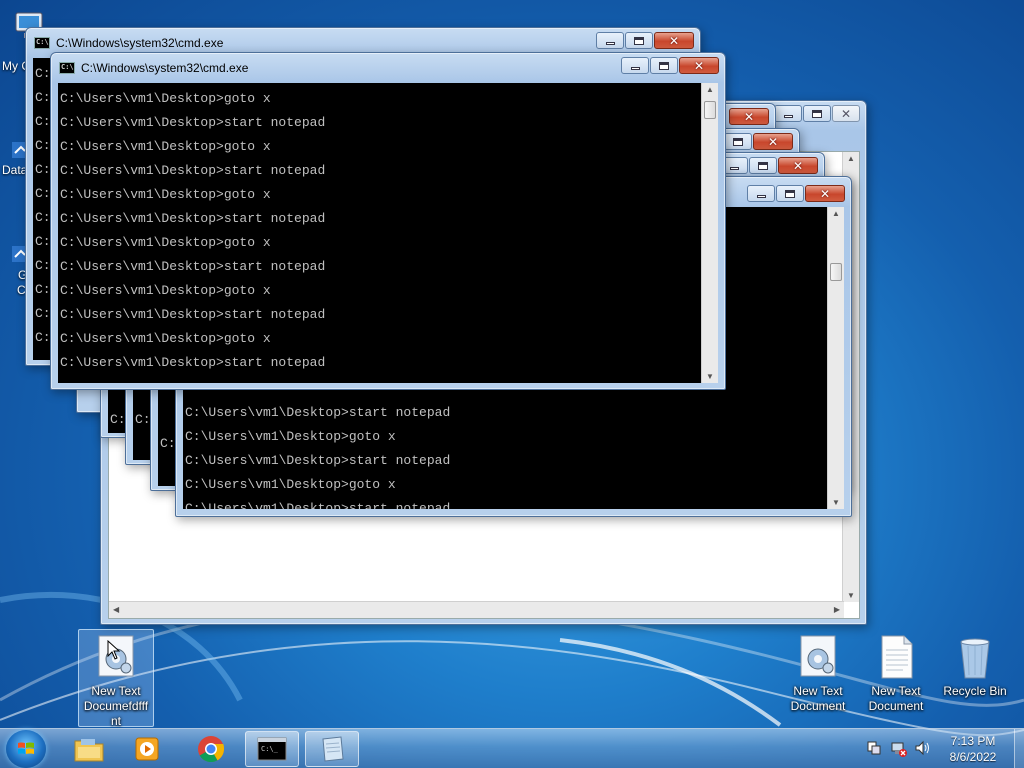  I want to click on taskbar-windows-media-player, so click(147, 749).